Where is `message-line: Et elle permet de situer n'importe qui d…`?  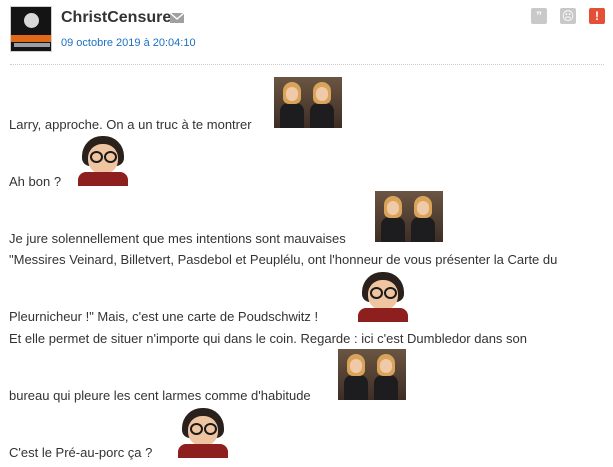
message-line: Et elle permet de situer n'importe qui d… is located at coordinates (268, 338).